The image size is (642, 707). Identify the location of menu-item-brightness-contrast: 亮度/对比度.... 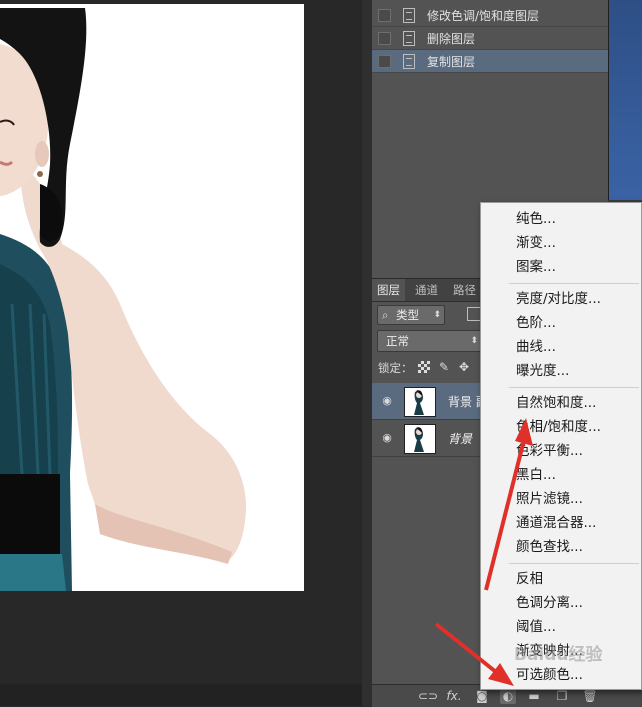
(561, 299).